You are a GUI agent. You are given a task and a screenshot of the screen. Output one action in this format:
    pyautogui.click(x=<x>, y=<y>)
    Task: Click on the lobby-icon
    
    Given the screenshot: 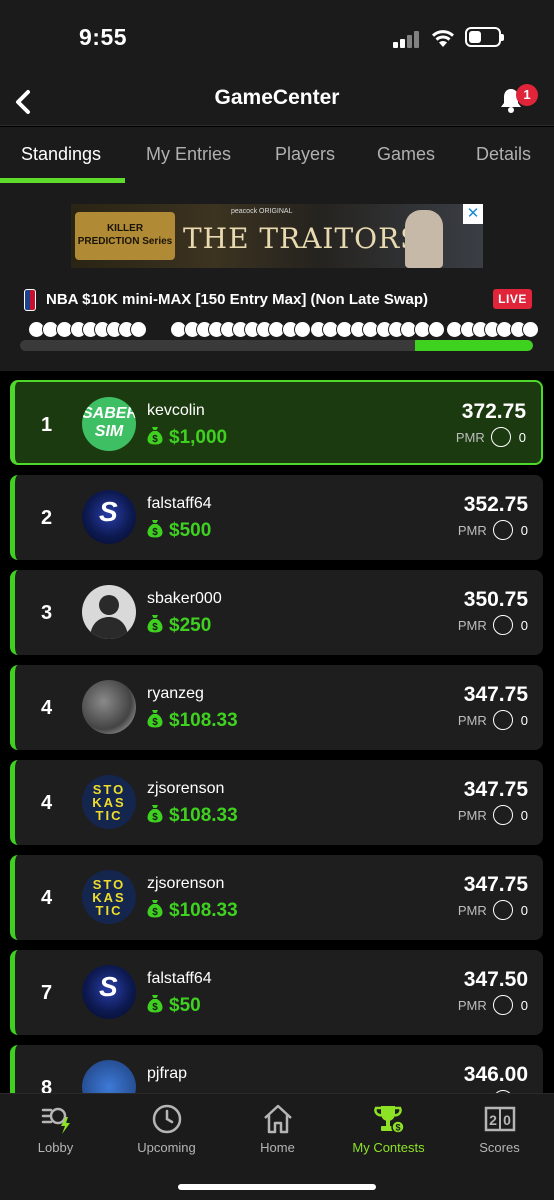 What is the action you would take?
    pyautogui.click(x=55, y=1120)
    